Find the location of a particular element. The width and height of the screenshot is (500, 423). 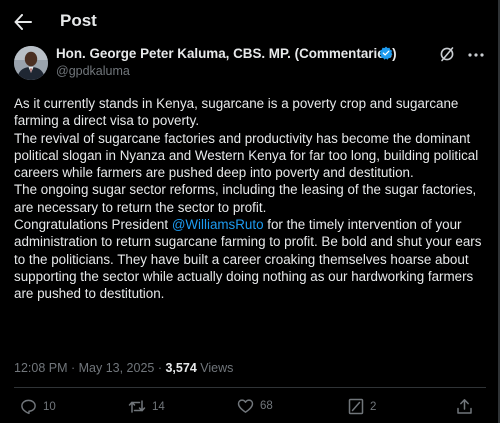

repost-count: 14 is located at coordinates (158, 406).